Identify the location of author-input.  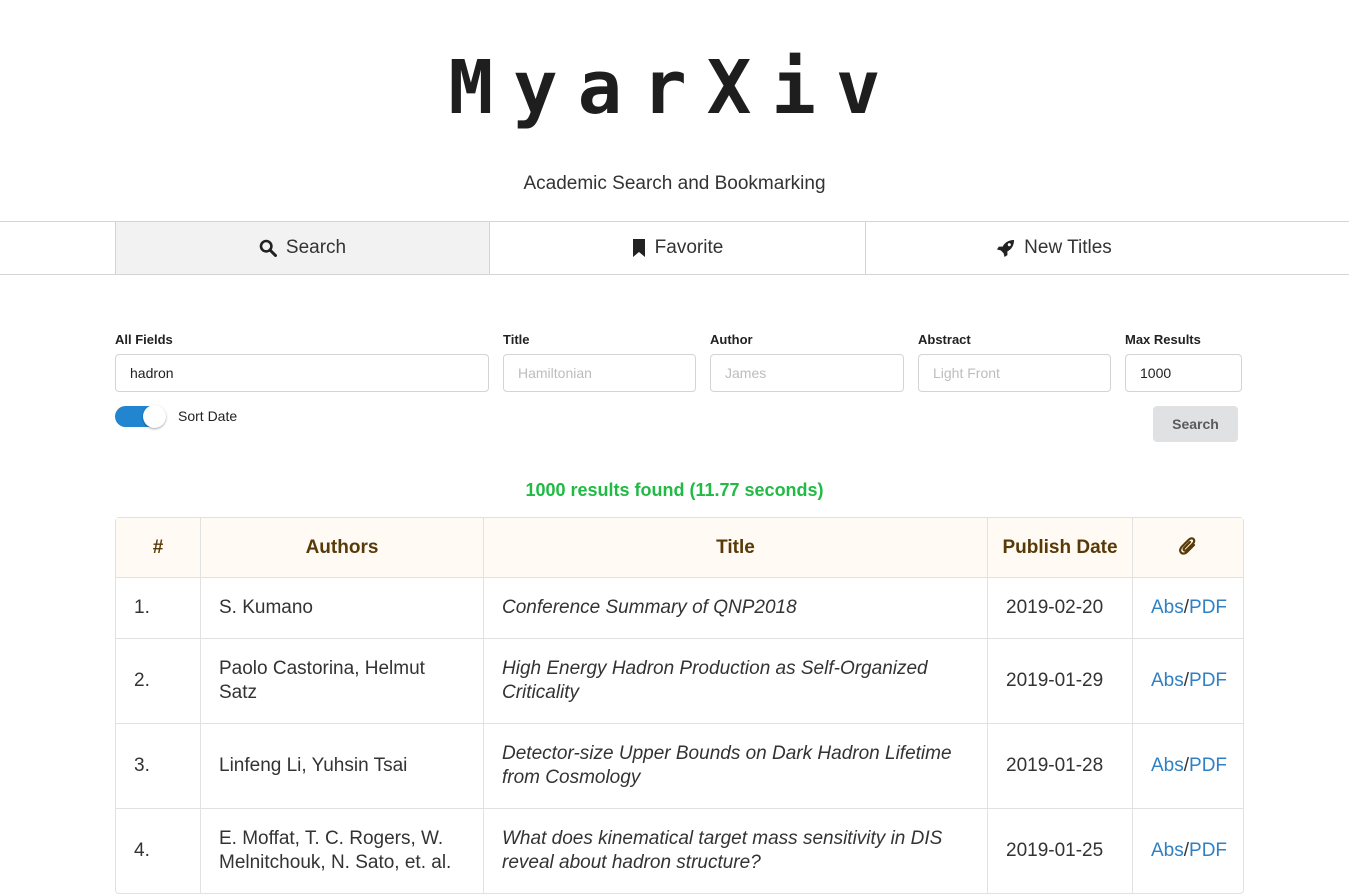
(807, 373).